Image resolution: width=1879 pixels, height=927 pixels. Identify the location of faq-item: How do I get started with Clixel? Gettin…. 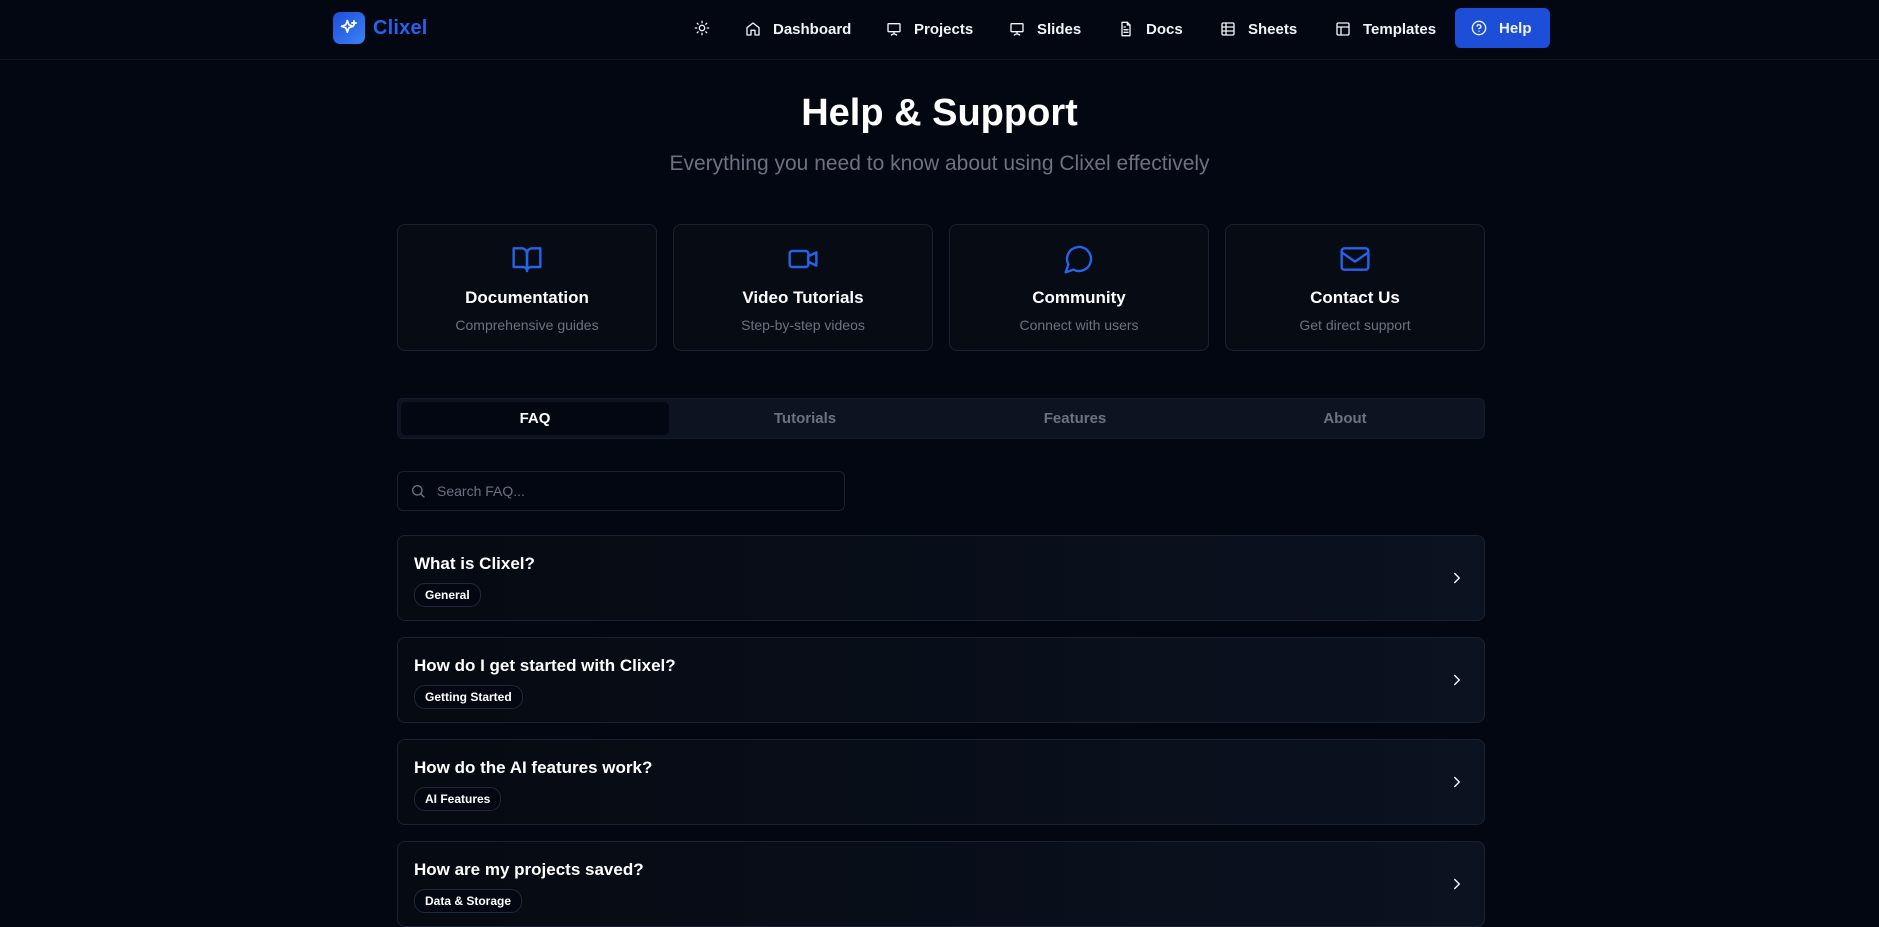
(941, 680).